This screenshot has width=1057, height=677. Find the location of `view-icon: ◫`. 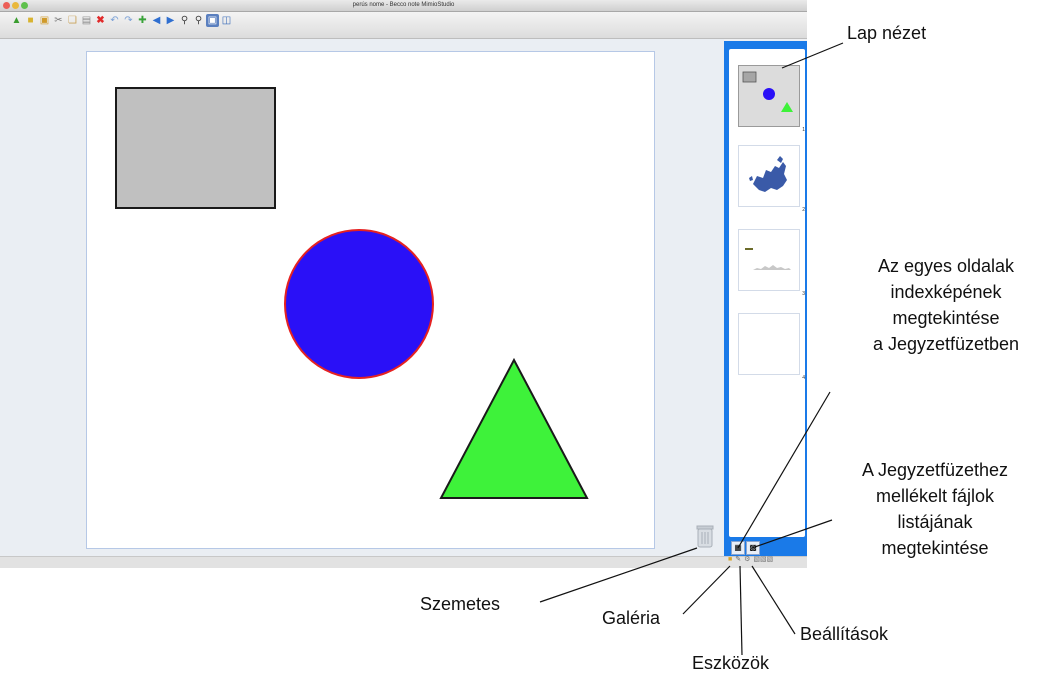

view-icon: ◫ is located at coordinates (226, 20).